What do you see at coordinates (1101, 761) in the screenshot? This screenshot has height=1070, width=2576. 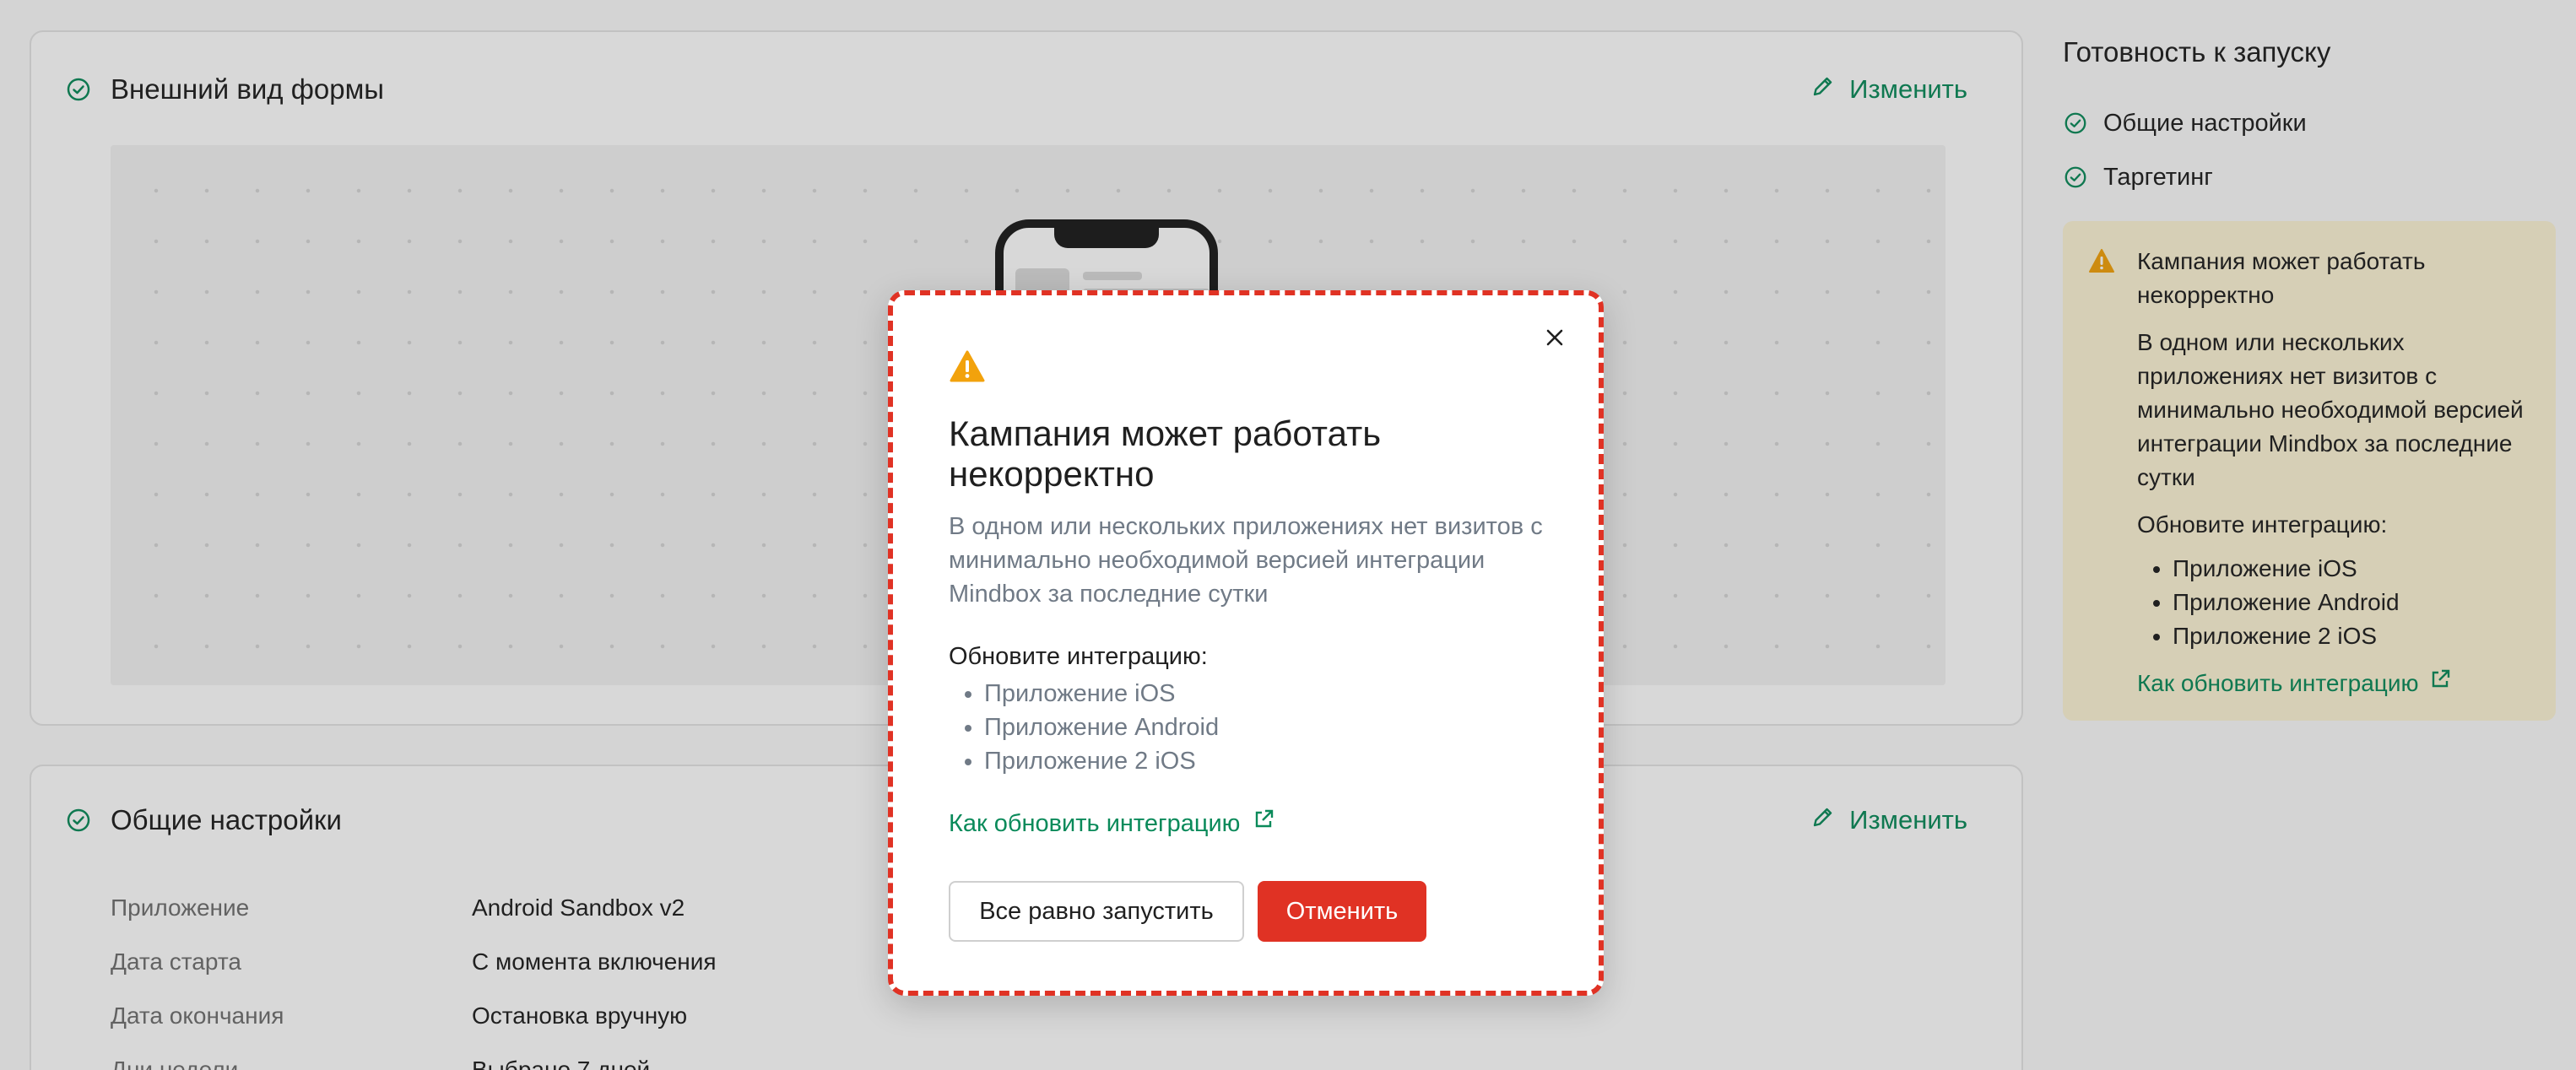 I see `list-item: Приложение 2 iOS` at bounding box center [1101, 761].